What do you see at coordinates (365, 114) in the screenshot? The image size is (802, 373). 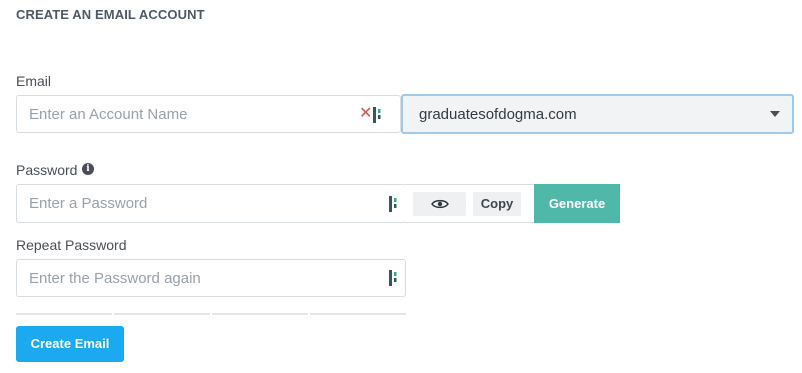 I see `close-icon: ✕` at bounding box center [365, 114].